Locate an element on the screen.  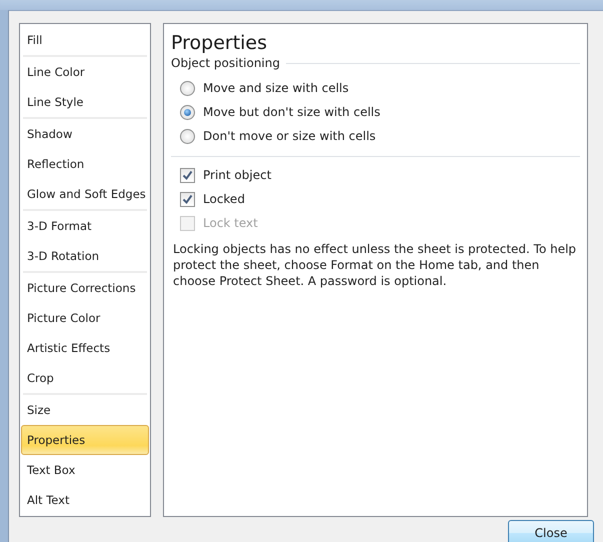
panel-title: Properties is located at coordinates (219, 43).